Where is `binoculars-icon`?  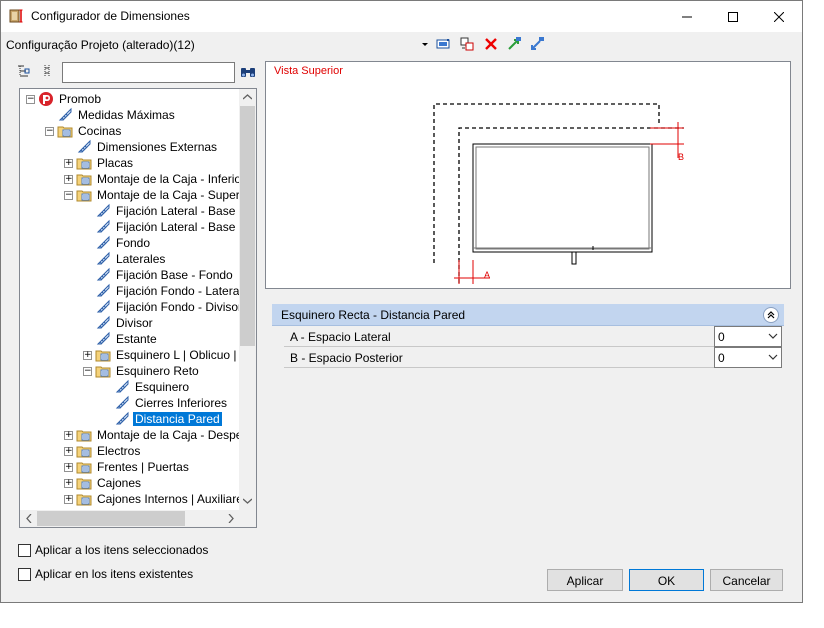 binoculars-icon is located at coordinates (248, 72).